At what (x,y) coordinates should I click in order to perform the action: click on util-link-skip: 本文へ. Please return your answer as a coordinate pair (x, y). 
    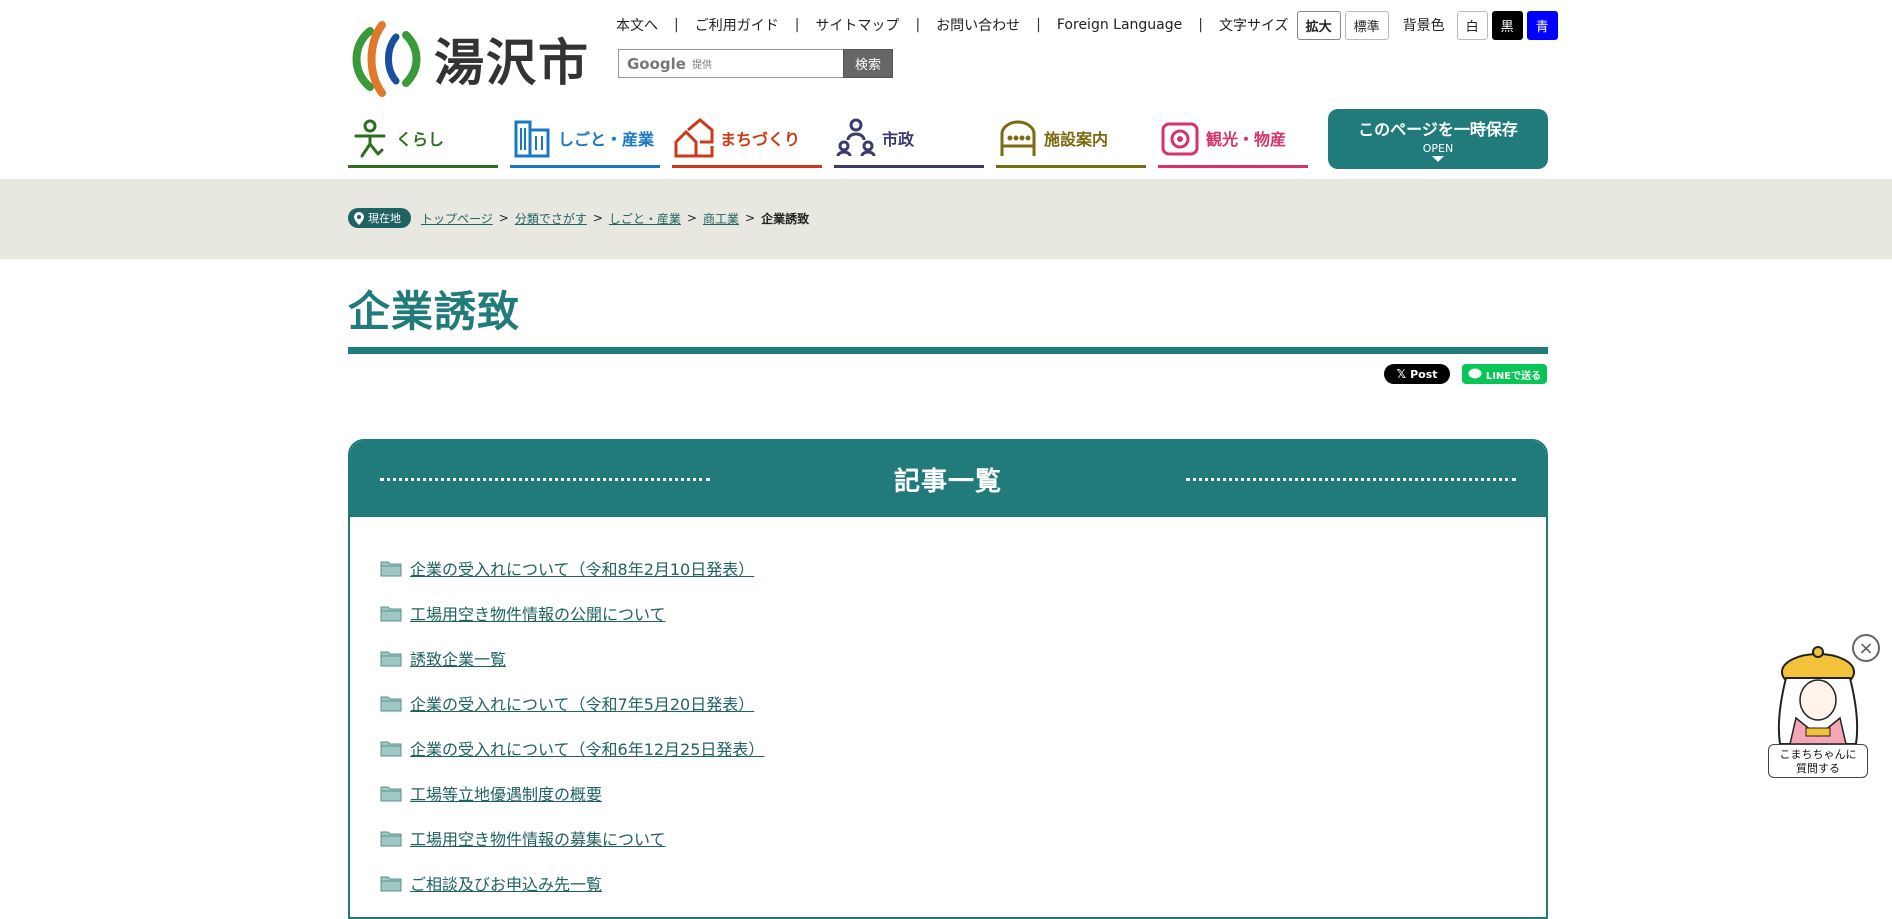
    Looking at the image, I should click on (637, 25).